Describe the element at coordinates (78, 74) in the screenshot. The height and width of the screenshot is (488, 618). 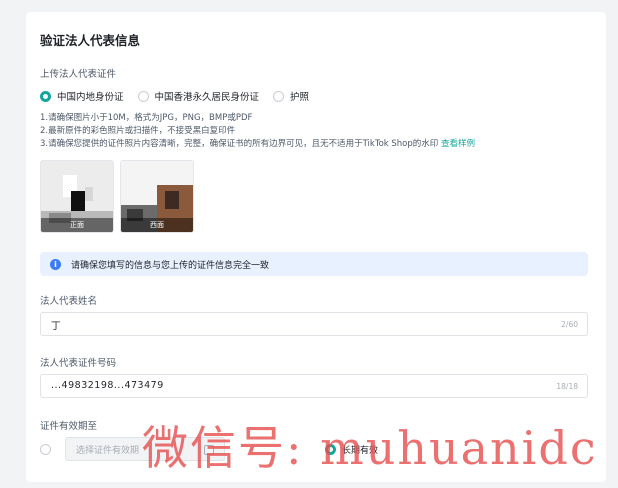
I see `upload-label: 上传法人代表证件` at that location.